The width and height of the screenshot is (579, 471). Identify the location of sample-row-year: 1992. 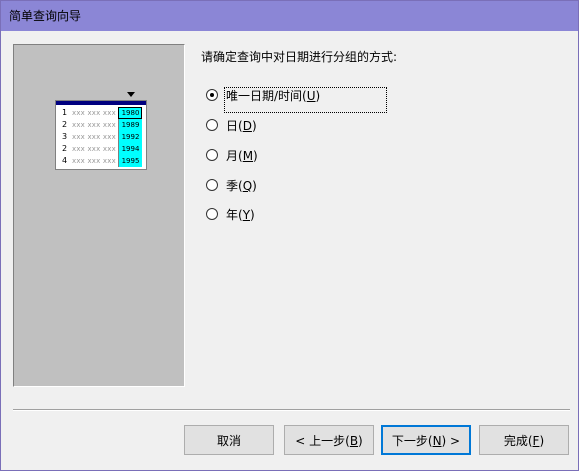
(130, 137).